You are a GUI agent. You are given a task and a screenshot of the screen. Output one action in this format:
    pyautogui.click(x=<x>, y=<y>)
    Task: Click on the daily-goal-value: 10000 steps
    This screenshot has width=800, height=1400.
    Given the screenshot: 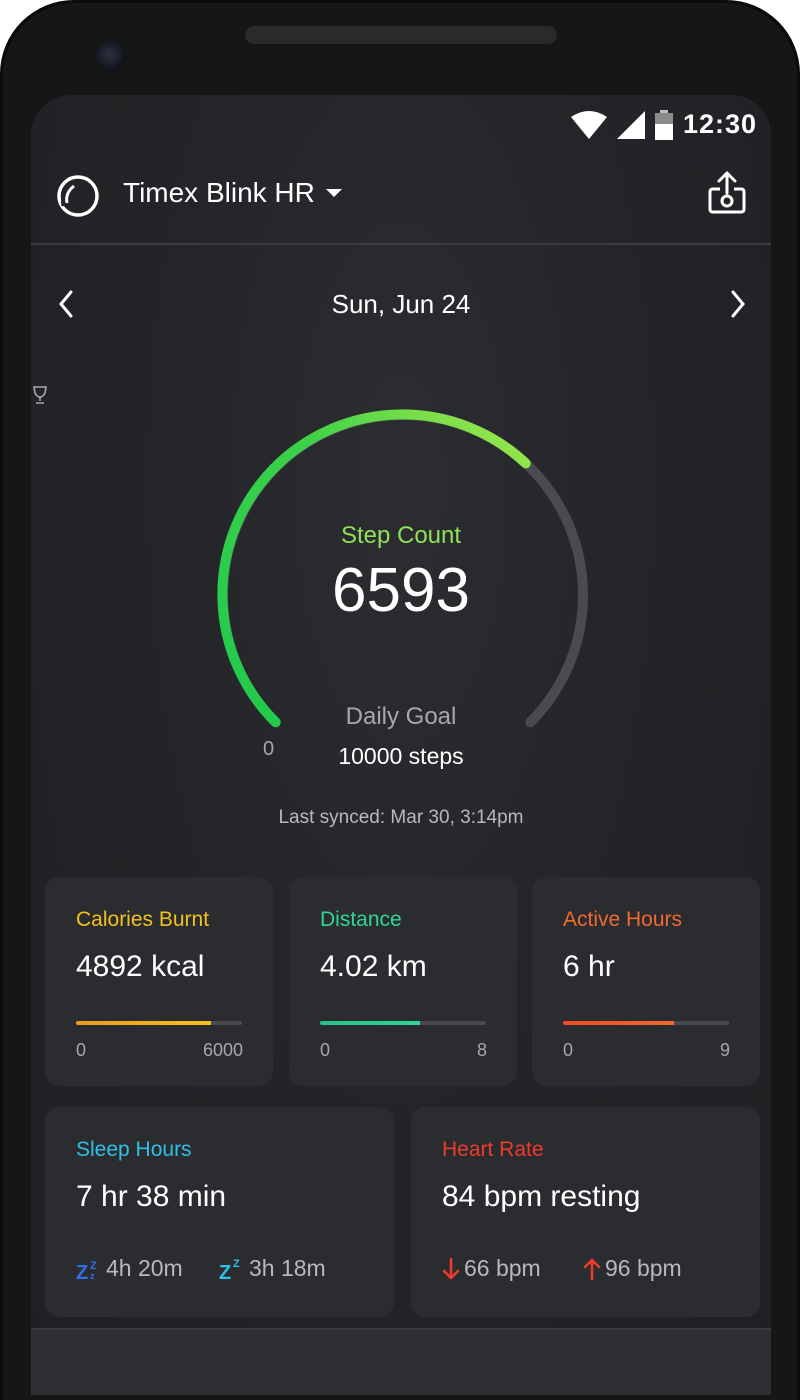 What is the action you would take?
    pyautogui.click(x=401, y=756)
    